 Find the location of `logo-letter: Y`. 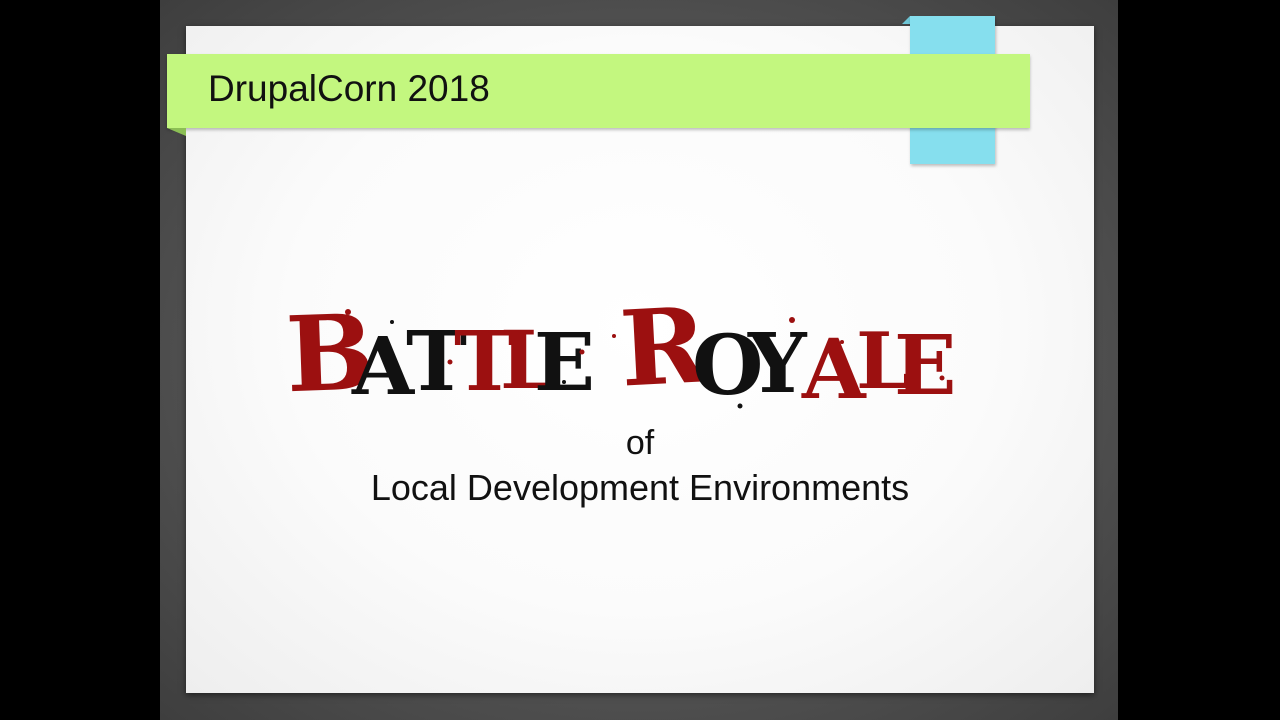

logo-letter: Y is located at coordinates (777, 364).